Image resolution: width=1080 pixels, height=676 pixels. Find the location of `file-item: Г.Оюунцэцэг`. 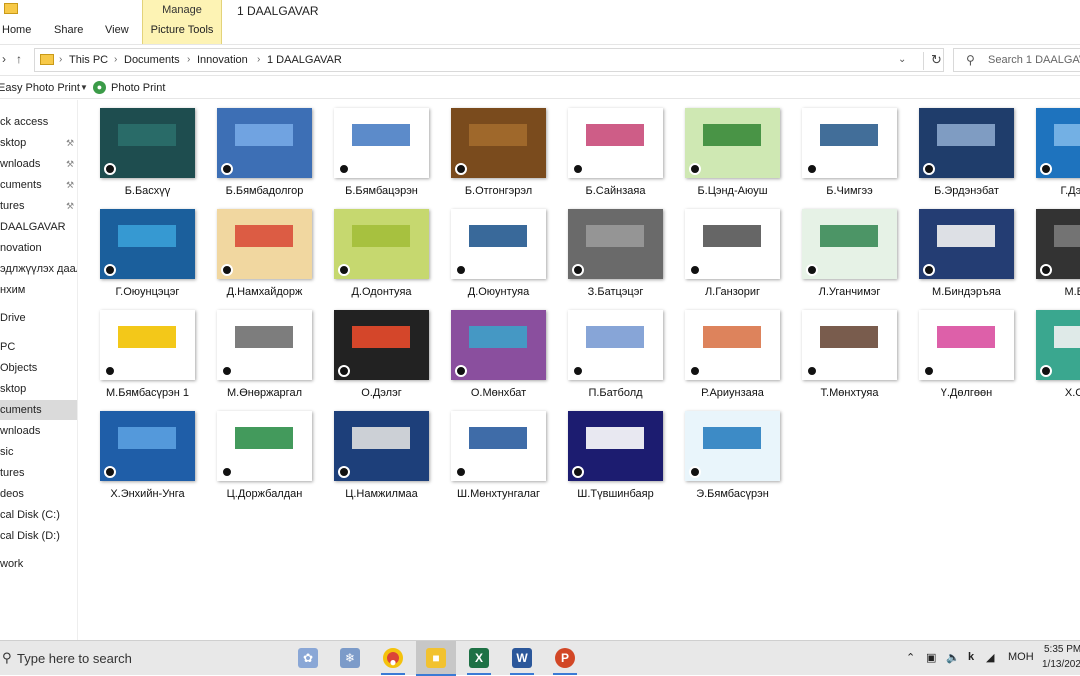

file-item: Г.Оюунцэцэг is located at coordinates (139, 251).